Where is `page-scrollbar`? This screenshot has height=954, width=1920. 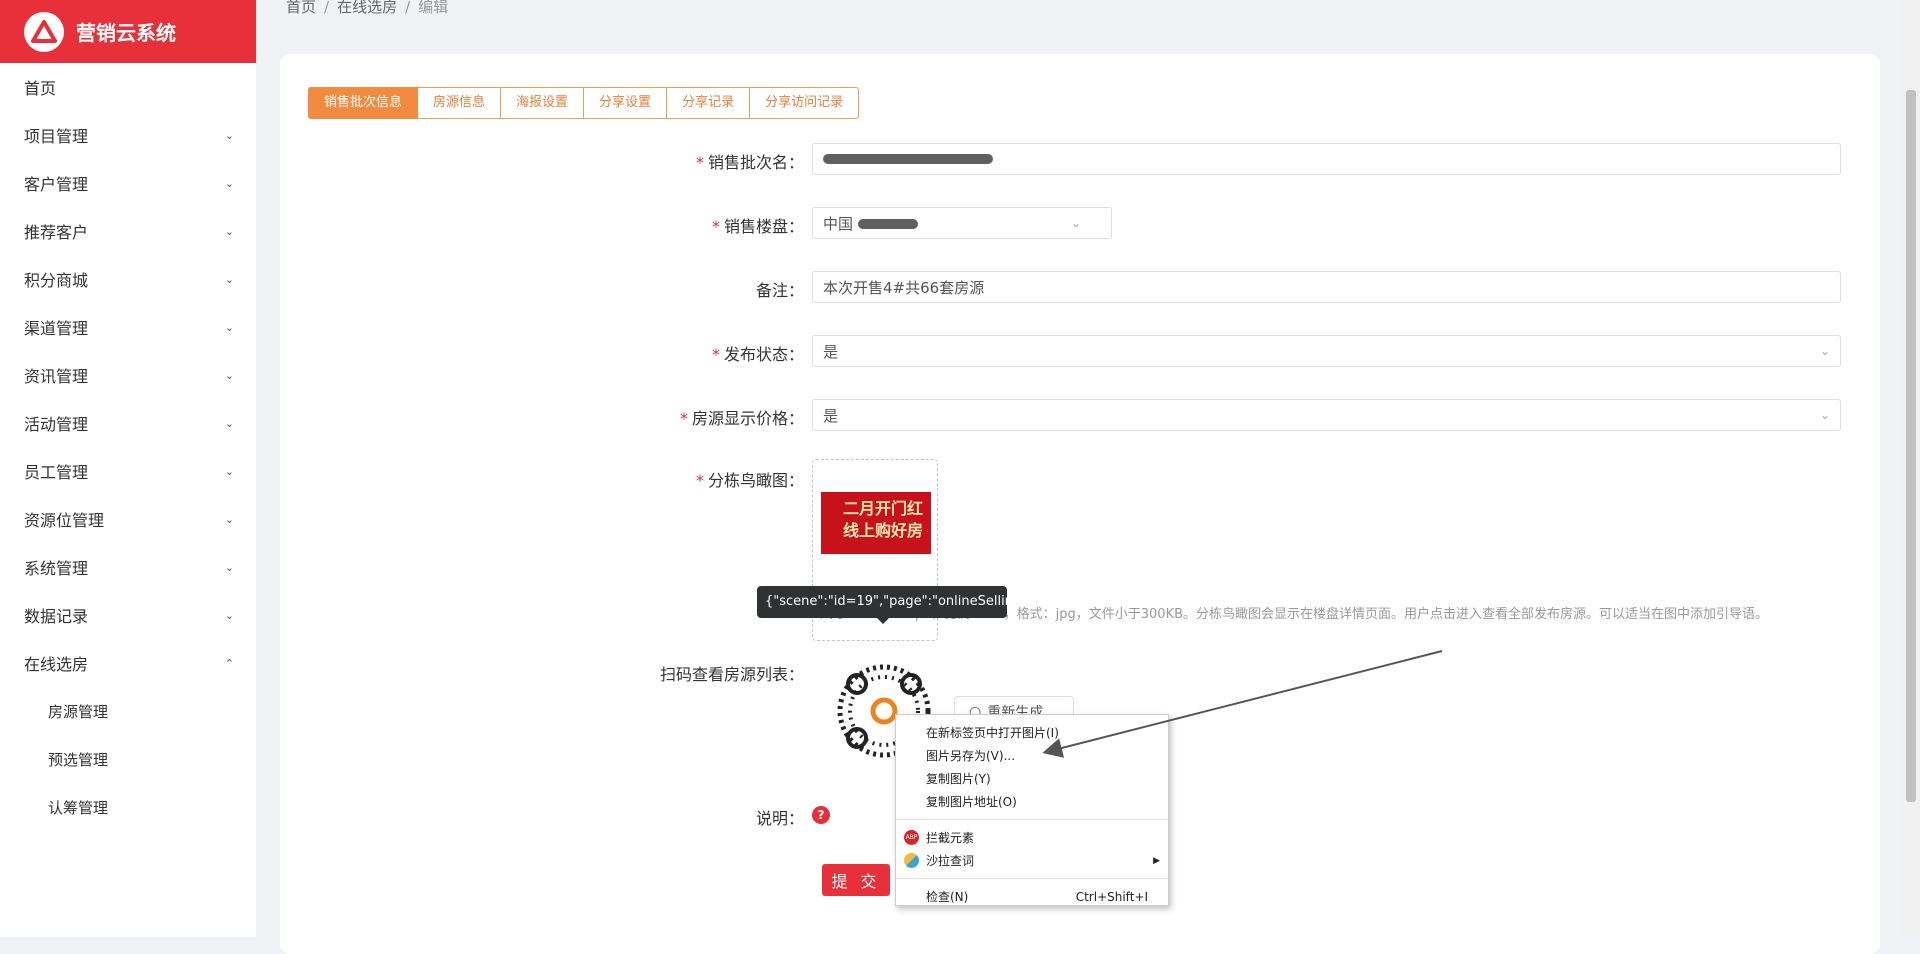 page-scrollbar is located at coordinates (1911, 468).